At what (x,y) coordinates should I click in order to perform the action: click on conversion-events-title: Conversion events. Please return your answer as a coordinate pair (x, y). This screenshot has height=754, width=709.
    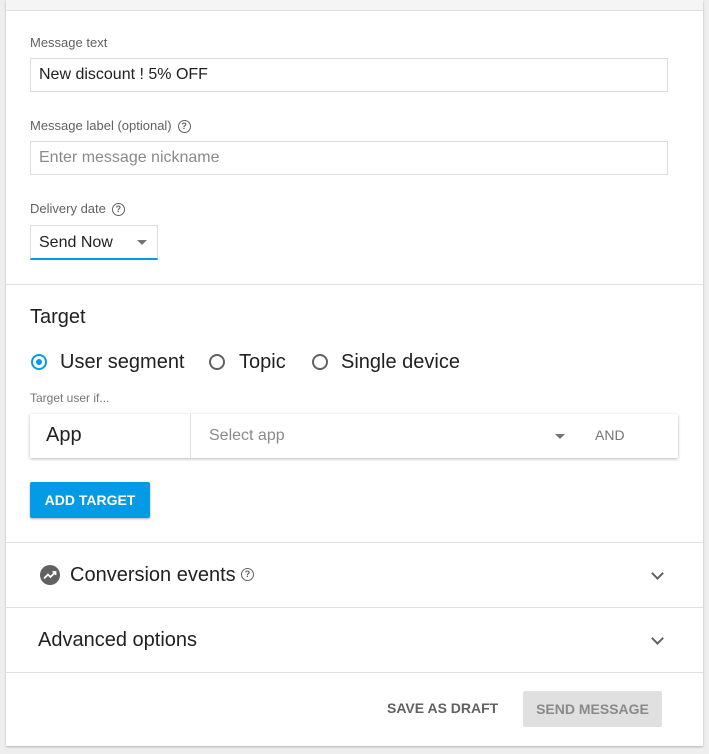
    Looking at the image, I should click on (153, 575).